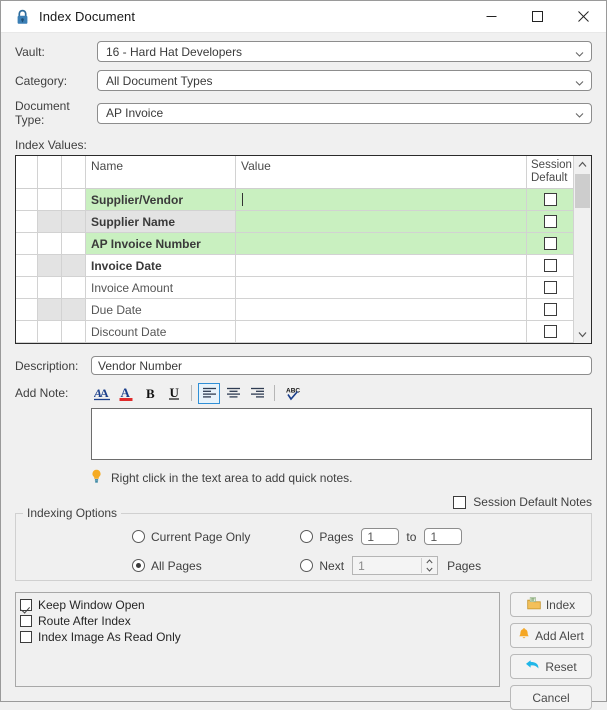 The image size is (607, 710). Describe the element at coordinates (380, 536) in the screenshot. I see `pages-from-input: 1` at that location.